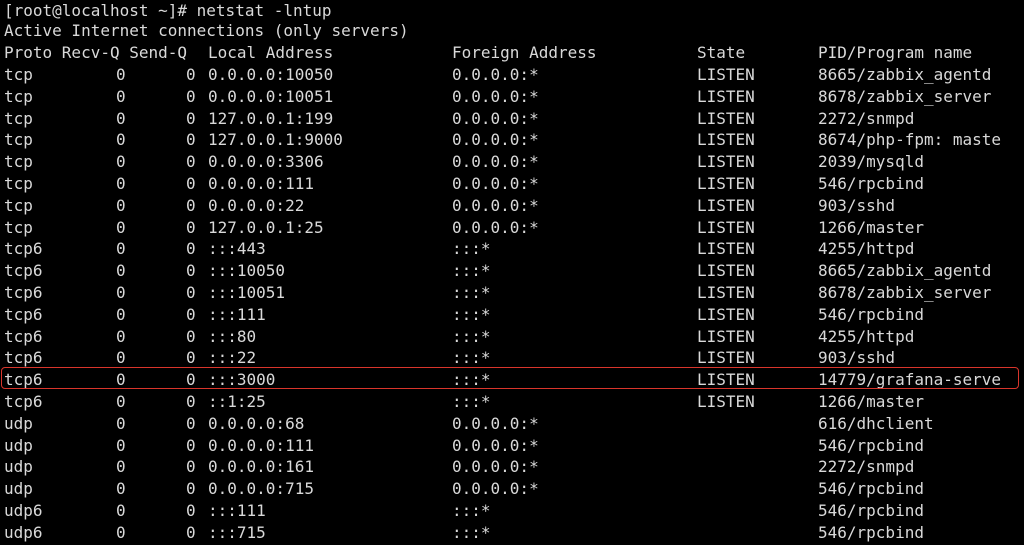  I want to click on table-row: tcp6 0 0:::22:::* LISTEN 903/sshd, so click(512, 358).